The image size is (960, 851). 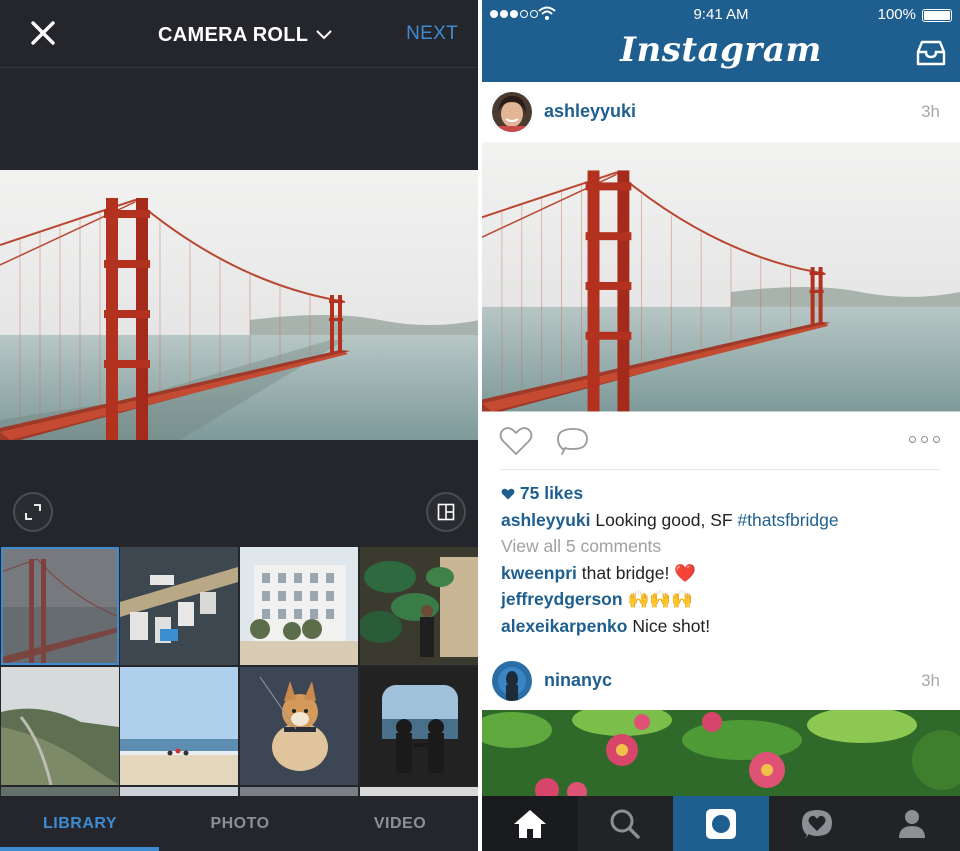 I want to click on camera-roll-title: CAMERA ROLL, so click(x=233, y=34).